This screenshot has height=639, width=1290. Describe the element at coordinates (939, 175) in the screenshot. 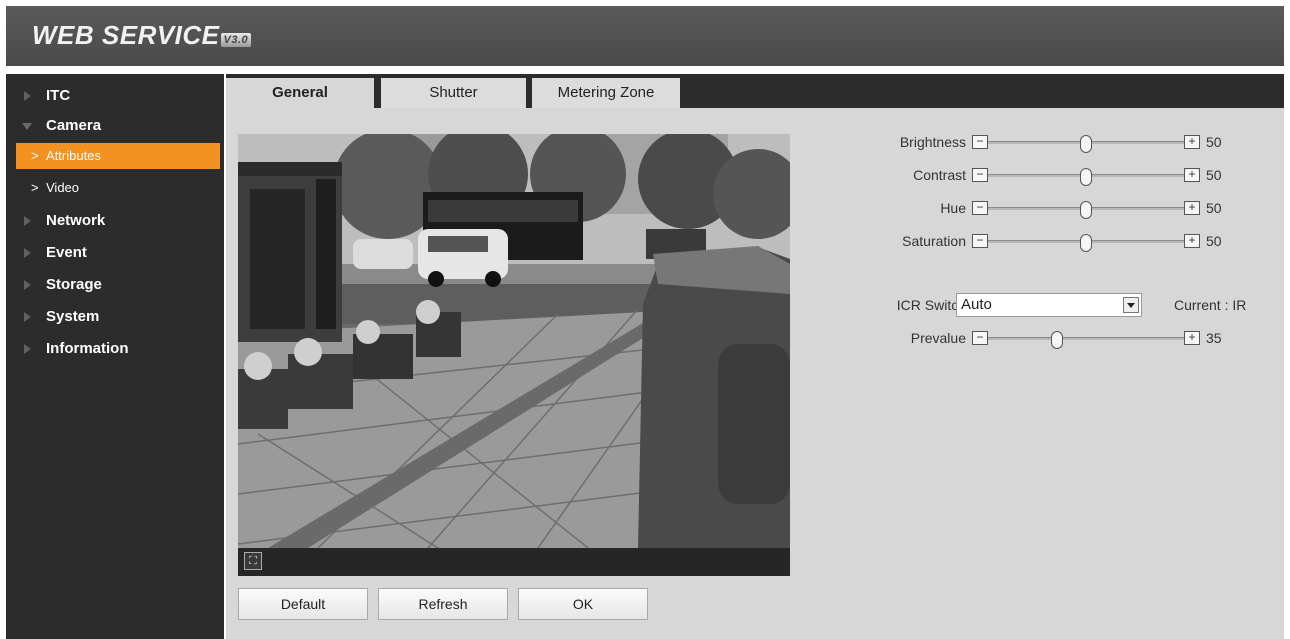

I see `contrast-label: Contrast` at that location.